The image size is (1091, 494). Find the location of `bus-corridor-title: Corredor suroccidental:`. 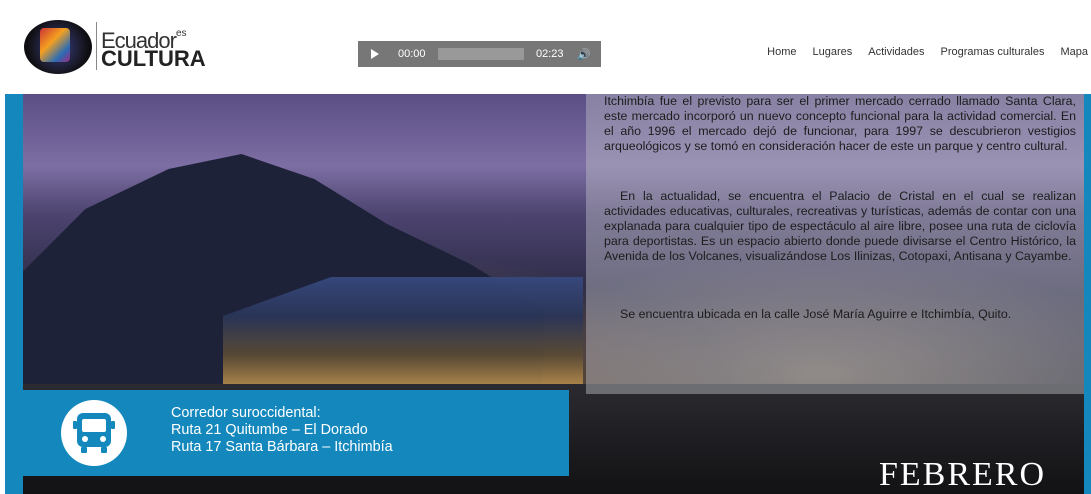

bus-corridor-title: Corredor suroccidental: is located at coordinates (246, 413).